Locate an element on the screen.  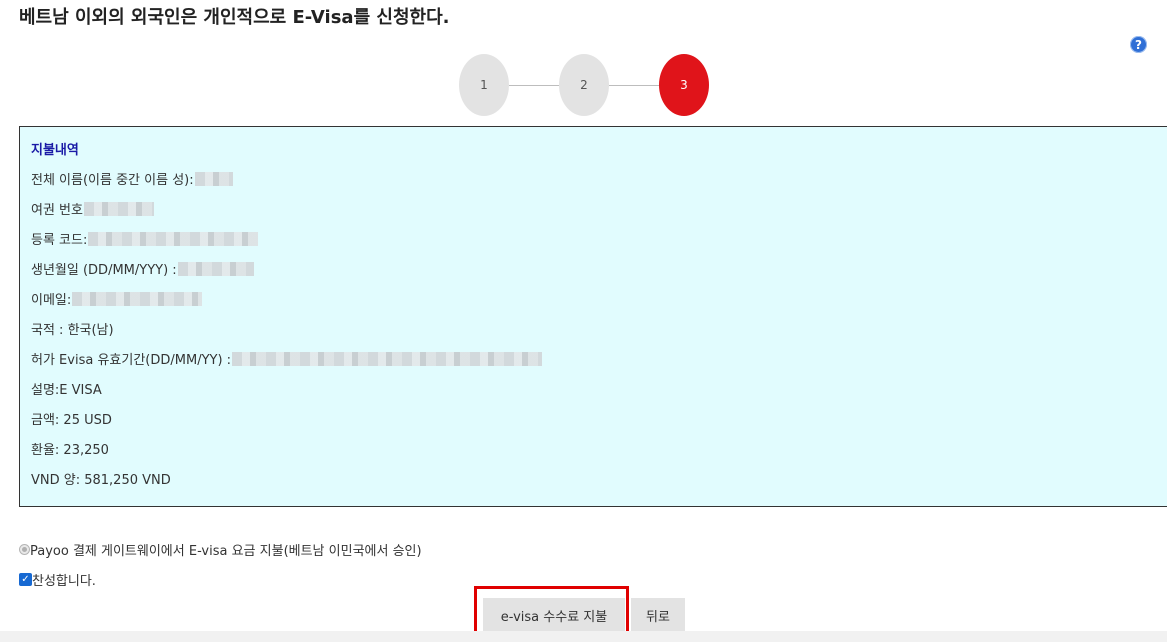
exchange-rate-label: 환율: 23,250 is located at coordinates (70, 450).